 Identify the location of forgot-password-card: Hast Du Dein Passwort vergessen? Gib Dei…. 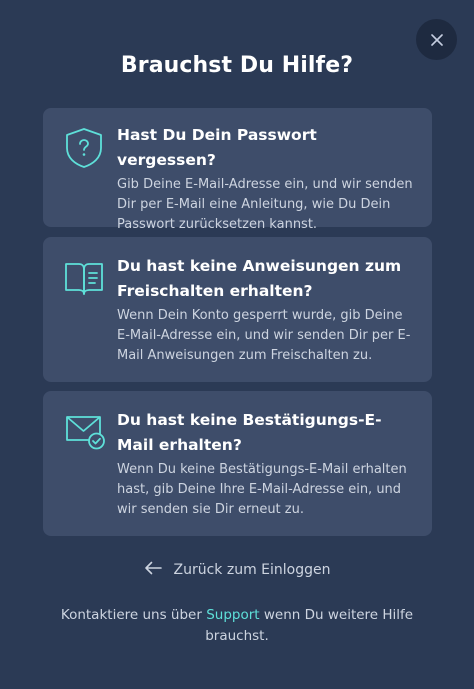
(237, 170).